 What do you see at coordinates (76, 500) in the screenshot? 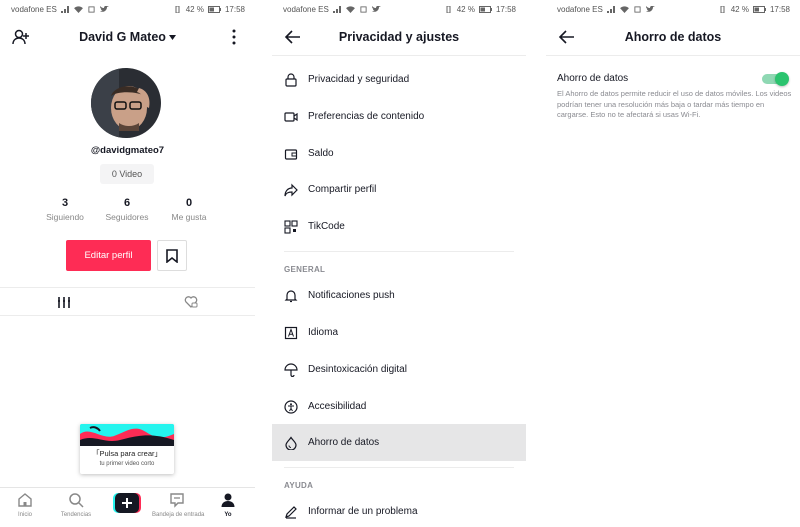
I see `search-icon` at bounding box center [76, 500].